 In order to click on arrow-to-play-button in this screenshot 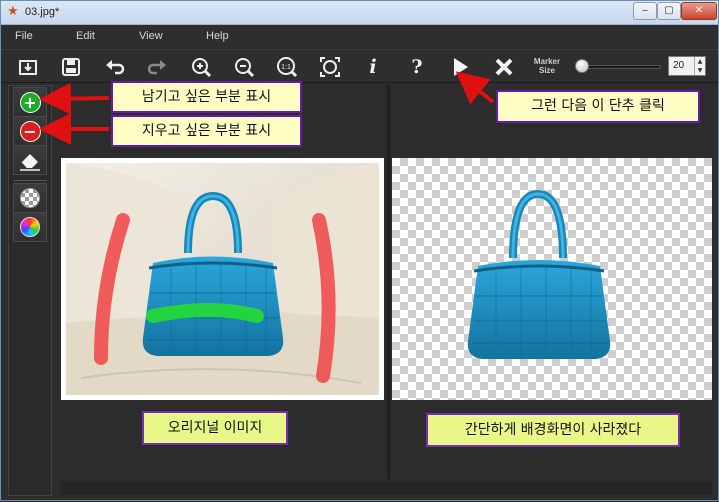, I will do `click(475, 88)`.